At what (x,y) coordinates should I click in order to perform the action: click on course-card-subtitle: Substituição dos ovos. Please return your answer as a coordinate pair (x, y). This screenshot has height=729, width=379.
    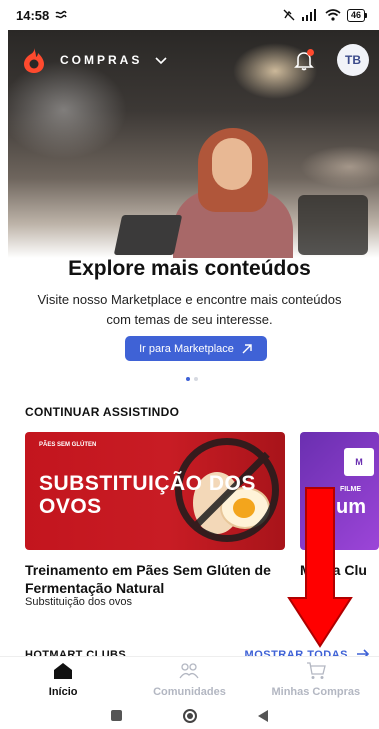
    Looking at the image, I should click on (79, 602).